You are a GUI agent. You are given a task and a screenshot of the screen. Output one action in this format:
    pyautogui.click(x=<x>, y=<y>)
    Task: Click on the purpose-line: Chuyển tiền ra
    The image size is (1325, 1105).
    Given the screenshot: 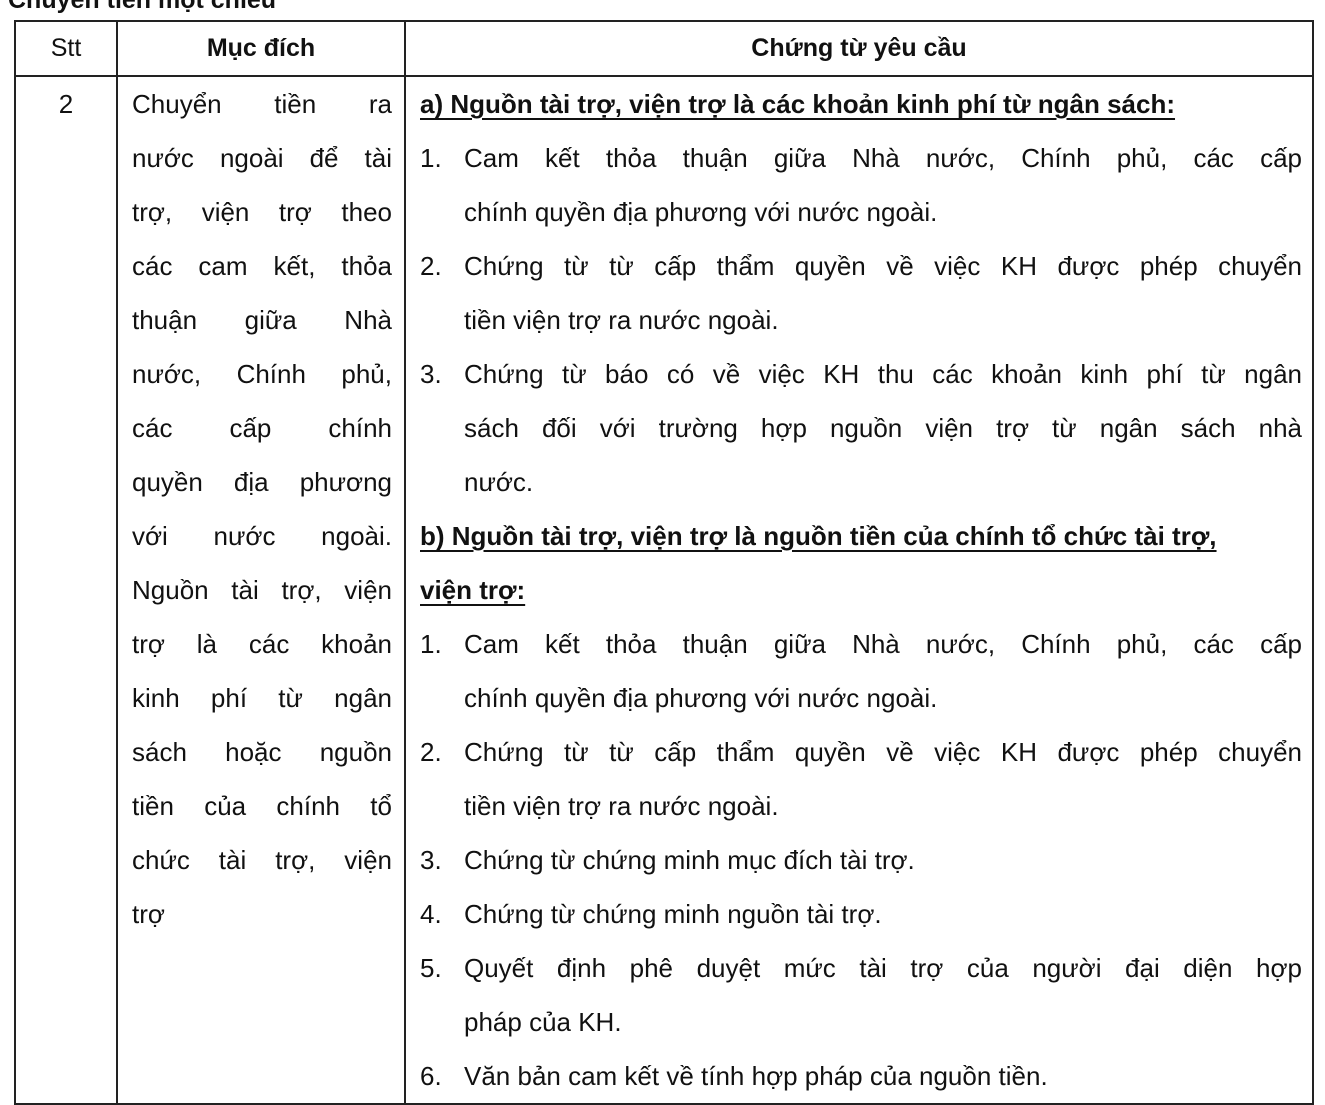 What is the action you would take?
    pyautogui.click(x=262, y=104)
    